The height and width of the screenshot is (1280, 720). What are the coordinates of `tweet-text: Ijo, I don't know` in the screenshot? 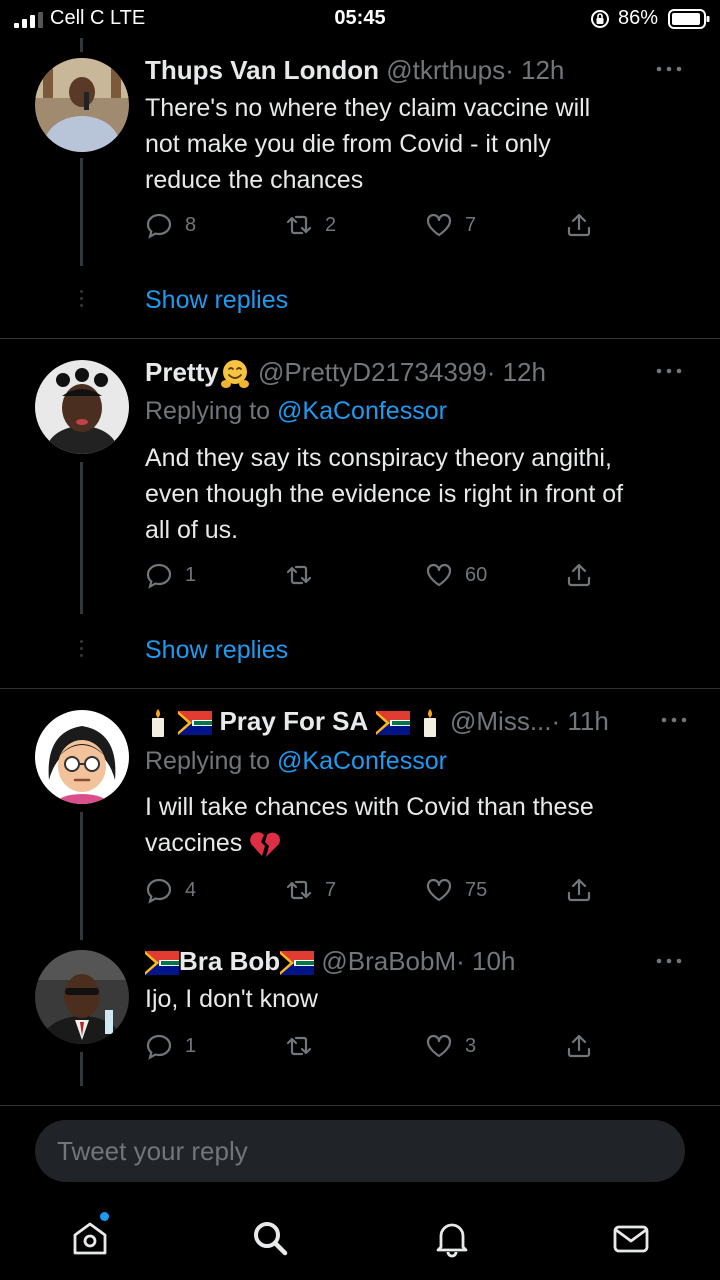 It's located at (422, 999).